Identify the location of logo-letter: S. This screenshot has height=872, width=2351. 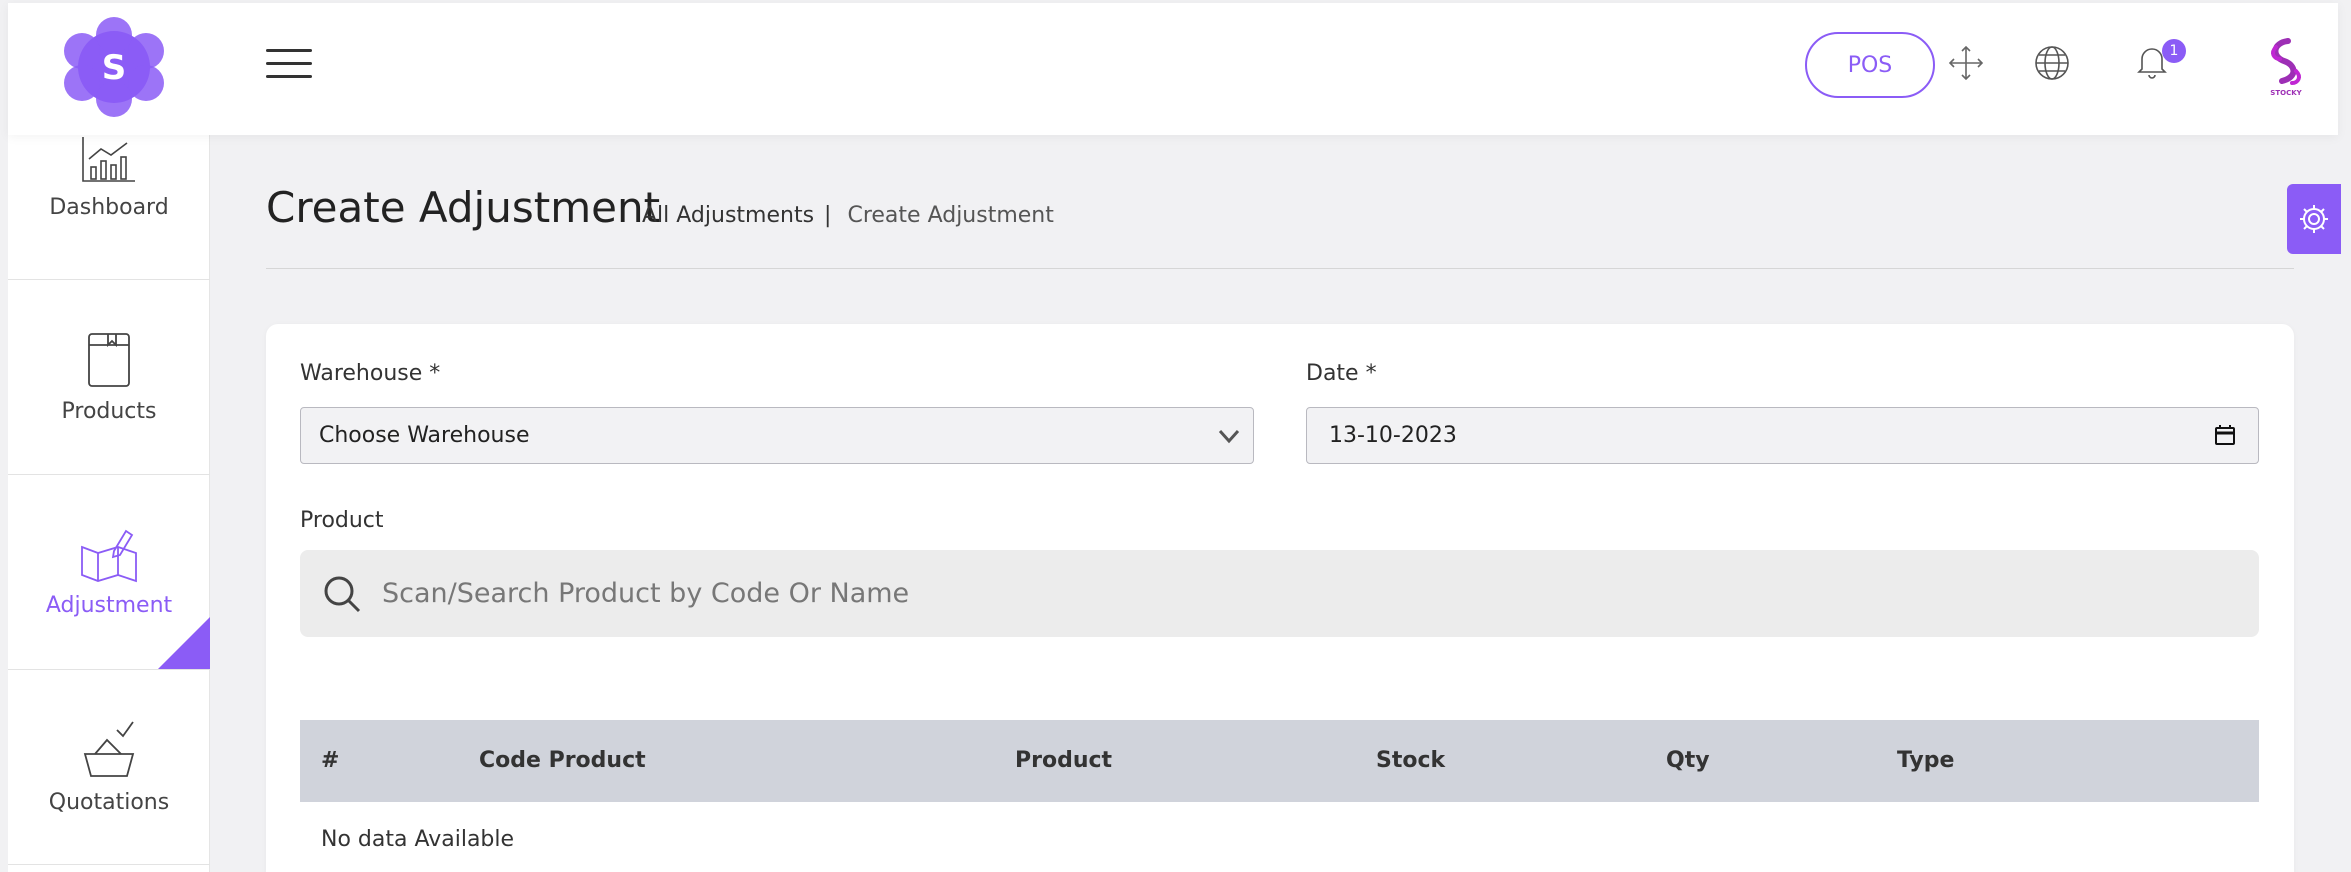
(114, 68).